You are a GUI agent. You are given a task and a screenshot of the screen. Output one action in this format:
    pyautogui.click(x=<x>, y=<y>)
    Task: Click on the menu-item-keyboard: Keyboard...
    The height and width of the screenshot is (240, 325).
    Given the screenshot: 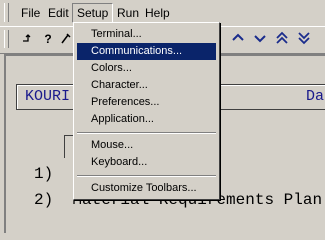 What is the action you would take?
    pyautogui.click(x=146, y=162)
    